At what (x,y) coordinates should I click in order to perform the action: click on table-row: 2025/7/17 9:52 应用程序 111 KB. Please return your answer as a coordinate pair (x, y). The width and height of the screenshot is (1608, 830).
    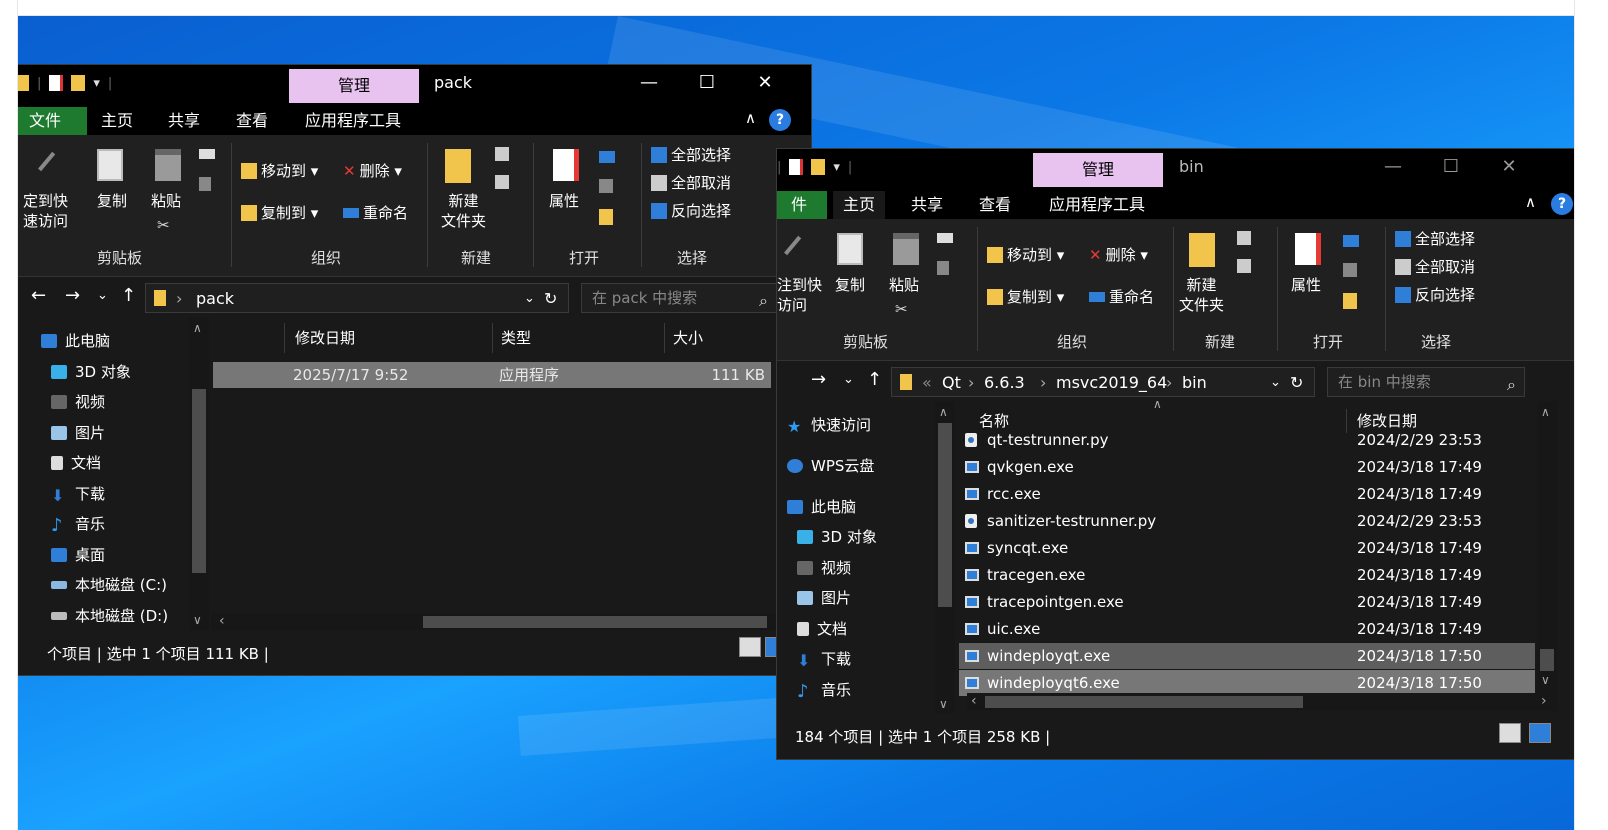
    Looking at the image, I should click on (492, 375).